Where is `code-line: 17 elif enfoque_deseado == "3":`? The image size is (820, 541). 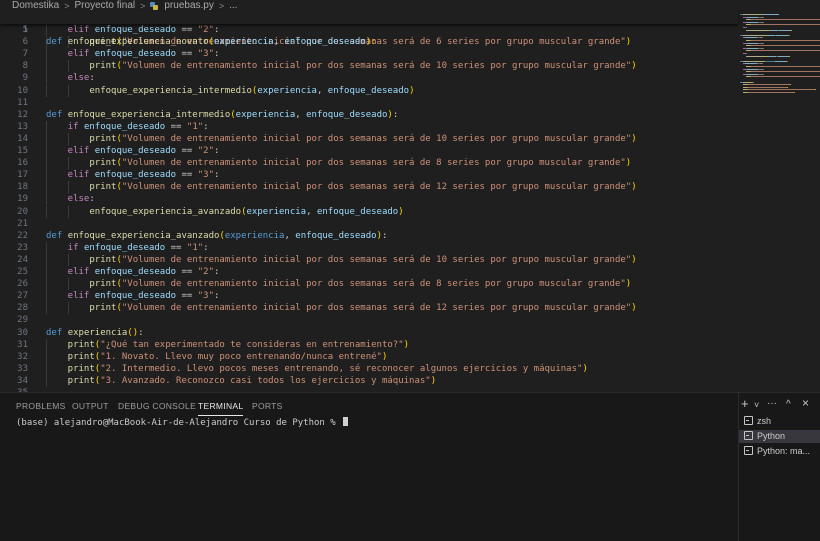
code-line: 17 elif enfoque_deseado == "3": is located at coordinates (369, 175).